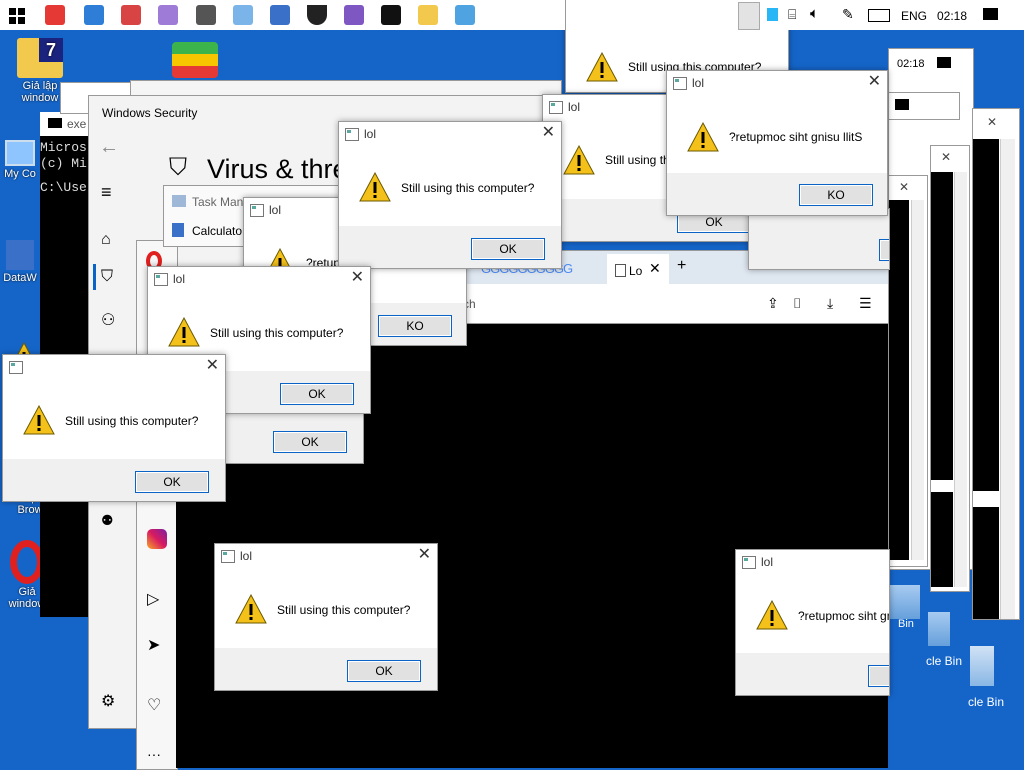  I want to click on alert-dialog, so click(819, 239).